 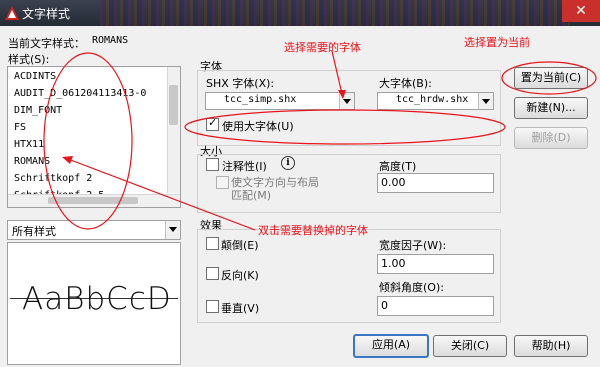 I want to click on current-style-value: ROMANS, so click(x=110, y=40).